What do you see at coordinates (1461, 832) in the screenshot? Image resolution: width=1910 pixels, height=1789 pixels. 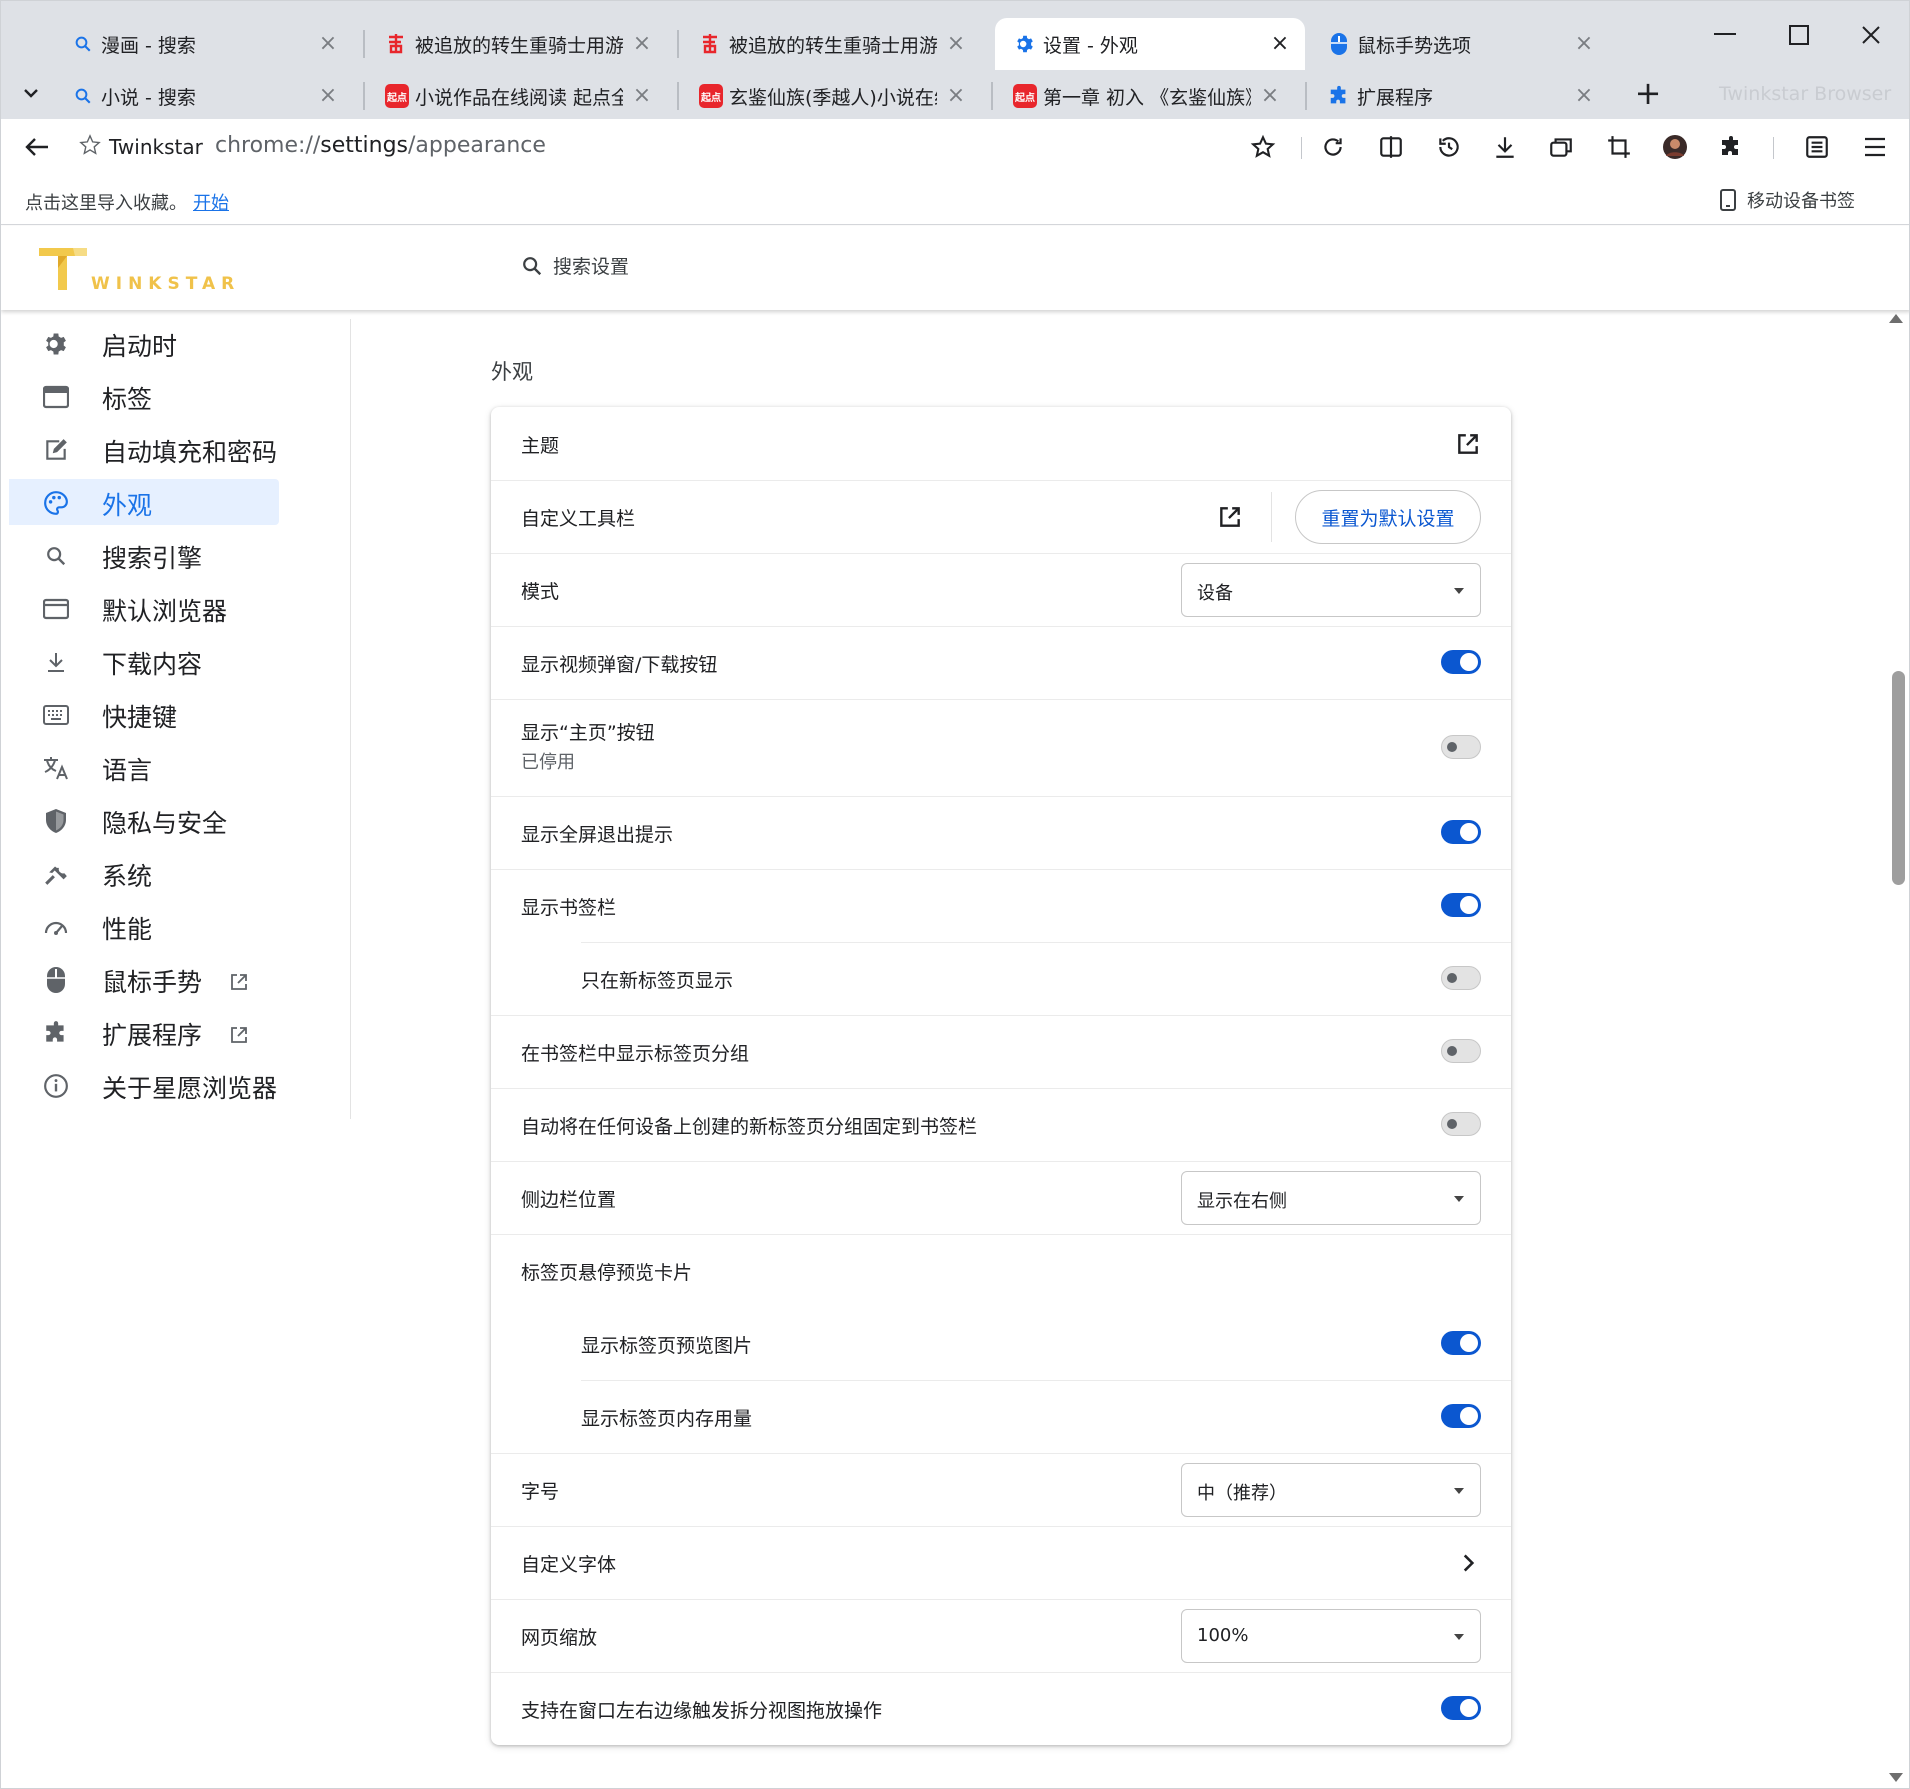 I see `fullscreen-exit-toggle` at bounding box center [1461, 832].